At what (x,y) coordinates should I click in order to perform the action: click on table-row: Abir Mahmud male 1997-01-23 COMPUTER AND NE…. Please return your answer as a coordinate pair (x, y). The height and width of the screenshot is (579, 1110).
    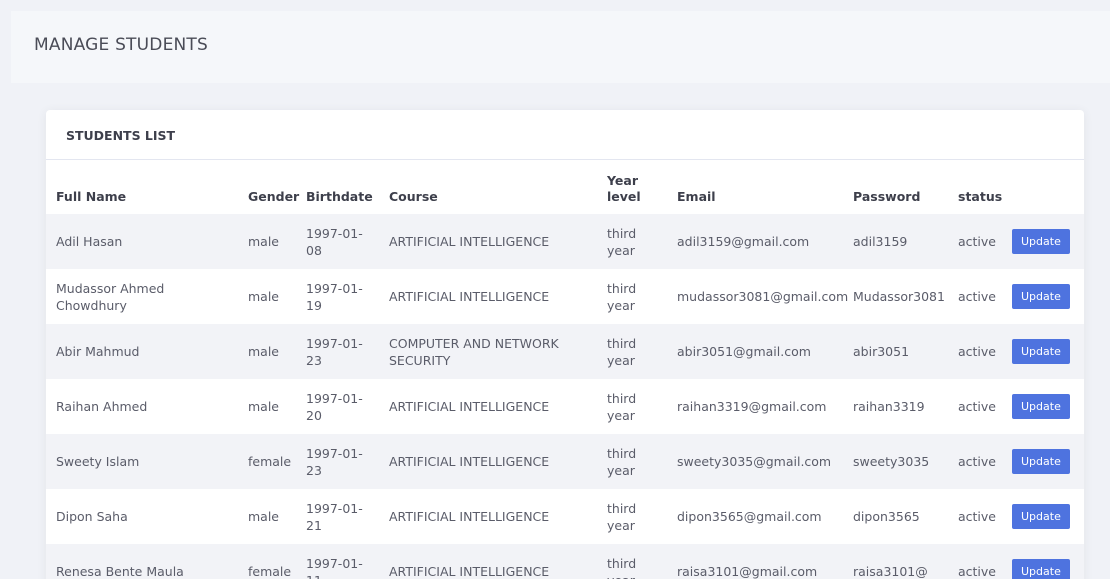
    Looking at the image, I should click on (565, 351).